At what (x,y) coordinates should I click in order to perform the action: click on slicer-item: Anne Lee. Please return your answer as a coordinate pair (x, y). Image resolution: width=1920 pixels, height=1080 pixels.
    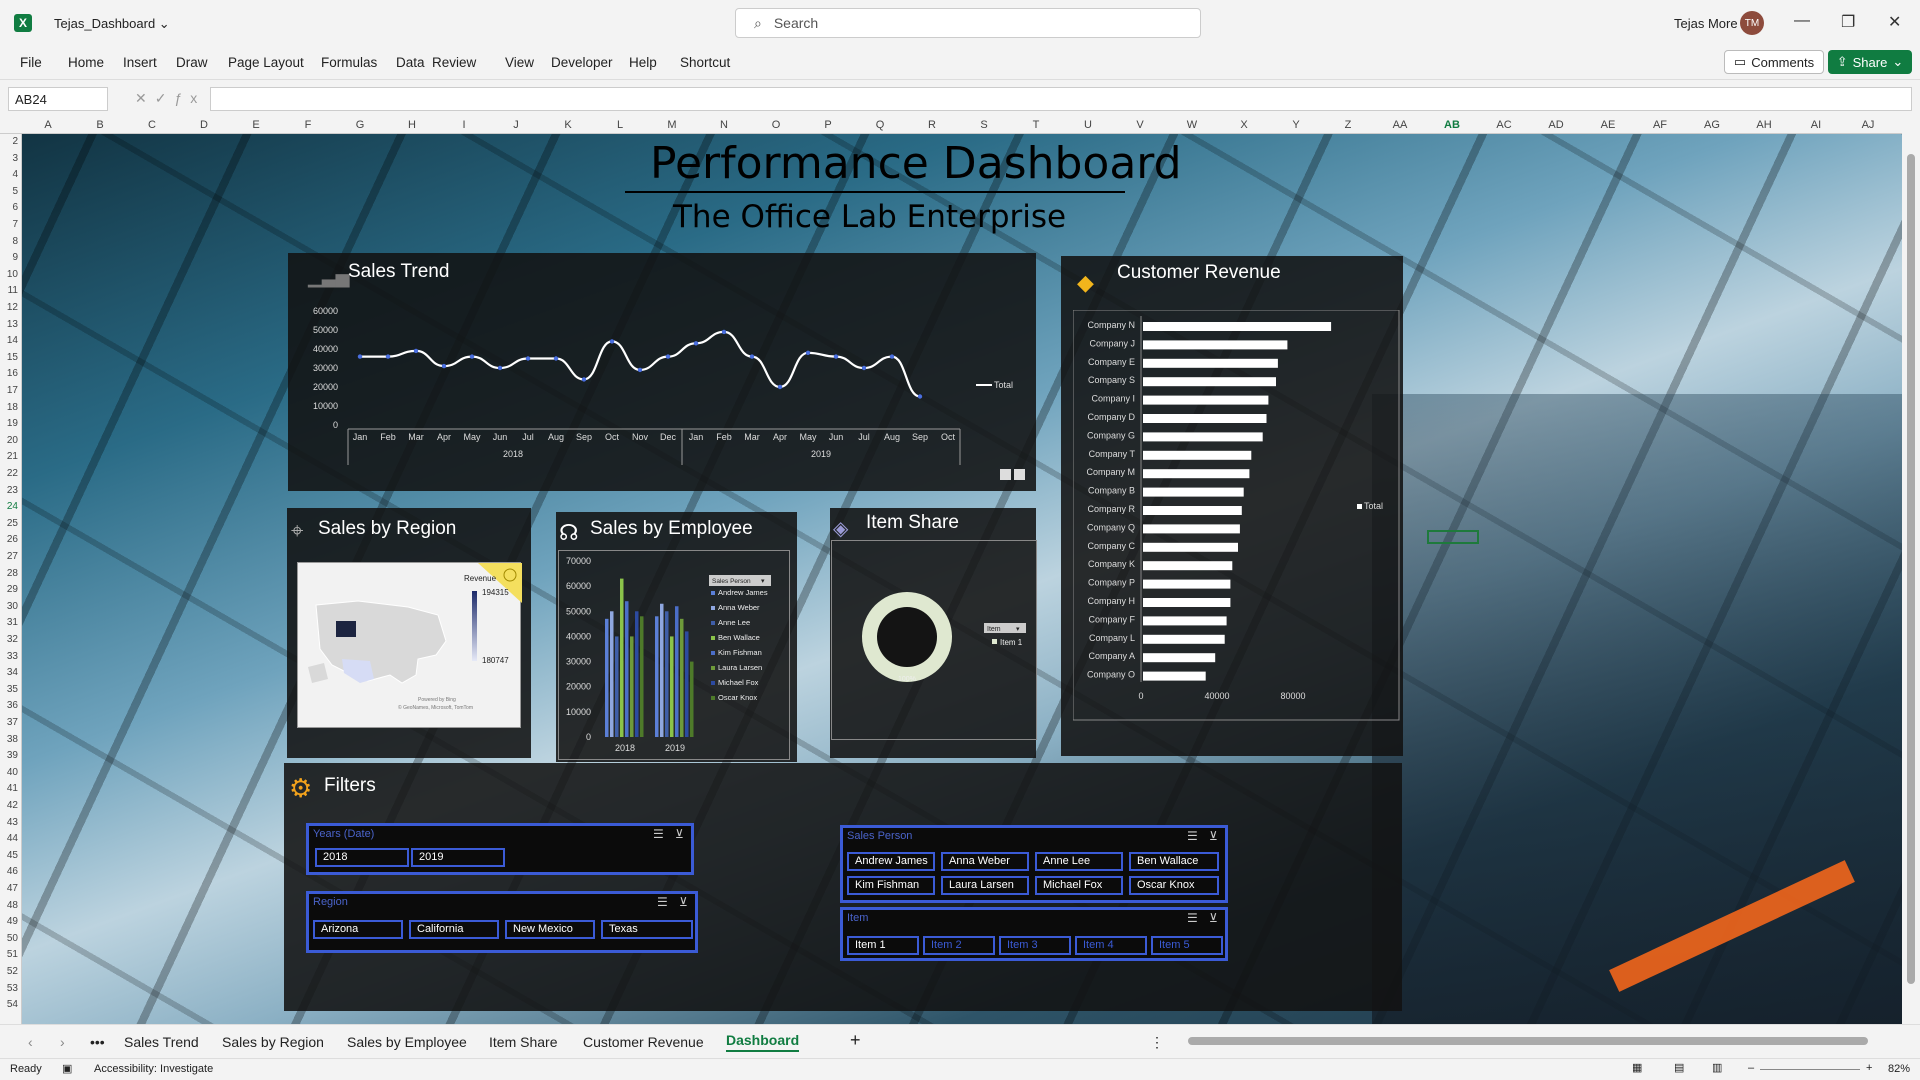
    Looking at the image, I should click on (1079, 861).